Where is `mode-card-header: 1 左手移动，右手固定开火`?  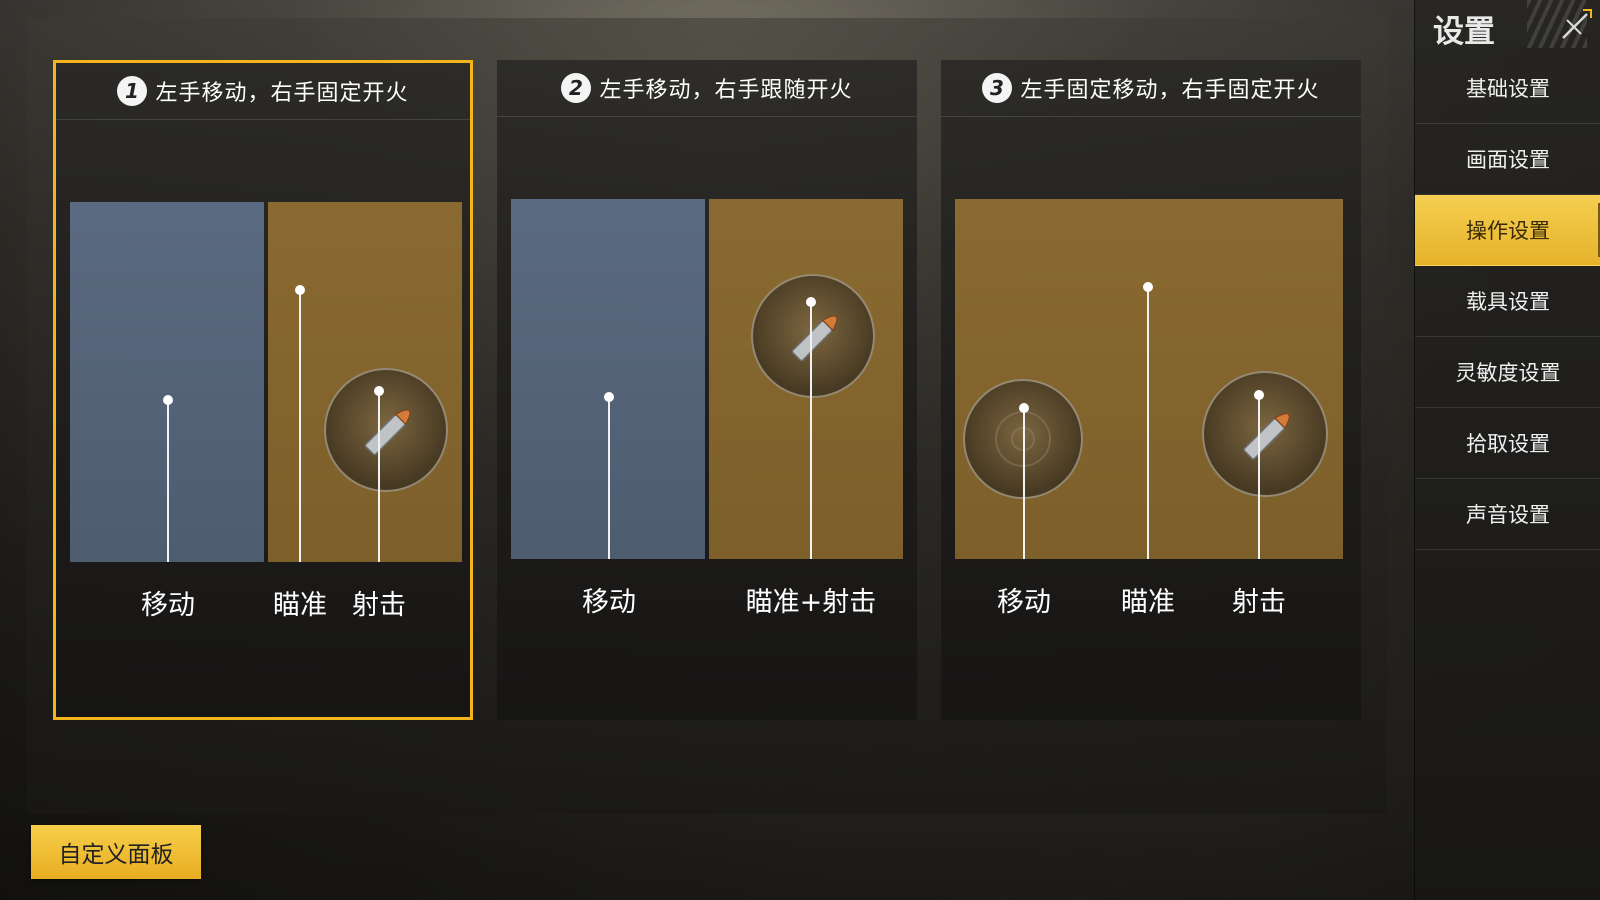
mode-card-header: 1 左手移动，右手固定开火 is located at coordinates (263, 91).